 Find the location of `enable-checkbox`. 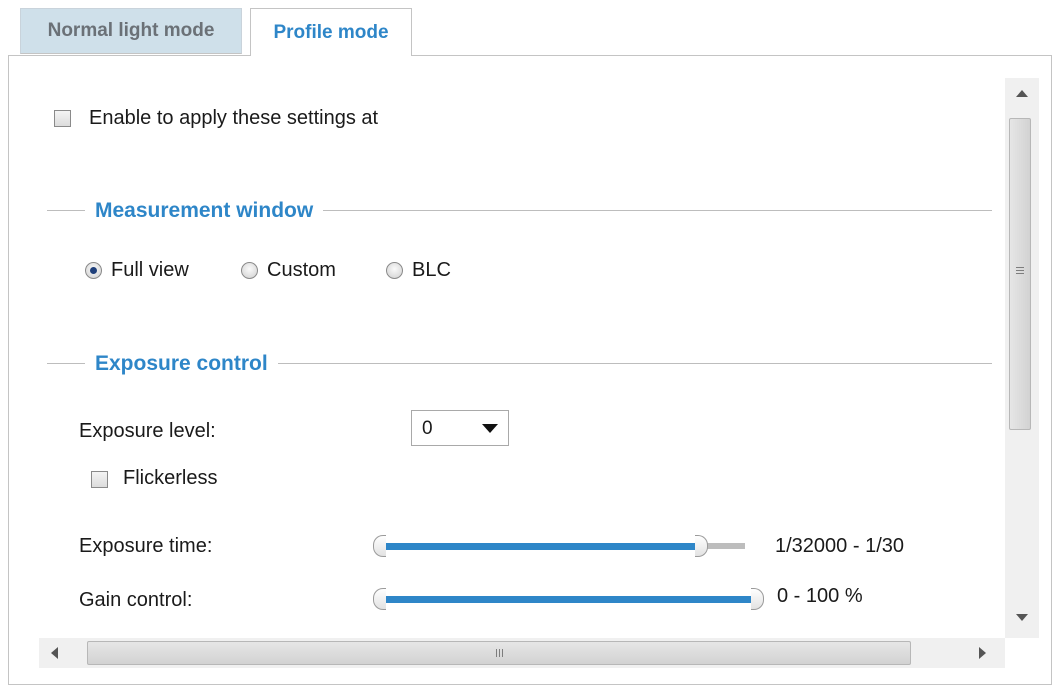

enable-checkbox is located at coordinates (62, 118).